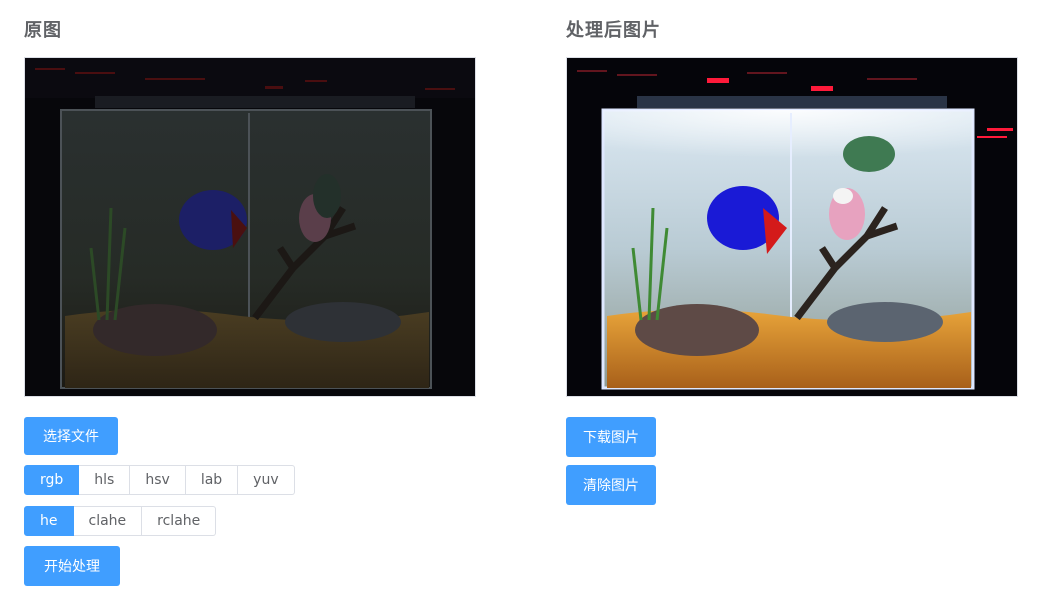 This screenshot has height=603, width=1042. What do you see at coordinates (105, 480) in the screenshot?
I see `colorspace-option-hls: hls` at bounding box center [105, 480].